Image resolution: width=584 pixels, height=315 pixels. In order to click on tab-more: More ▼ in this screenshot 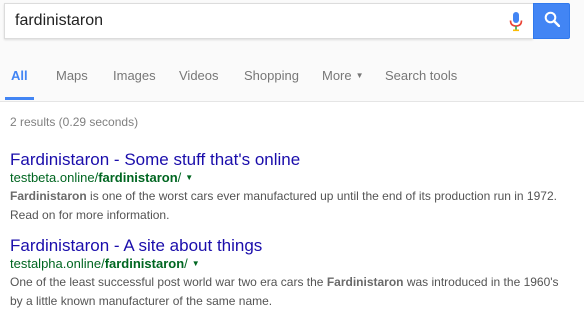, I will do `click(343, 85)`.